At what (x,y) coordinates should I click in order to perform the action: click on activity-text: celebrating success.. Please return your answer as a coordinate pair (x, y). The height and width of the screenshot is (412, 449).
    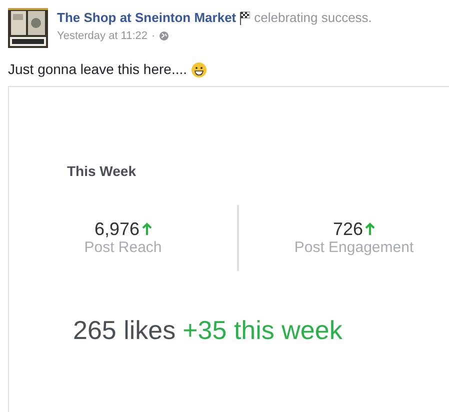
    Looking at the image, I should click on (313, 18).